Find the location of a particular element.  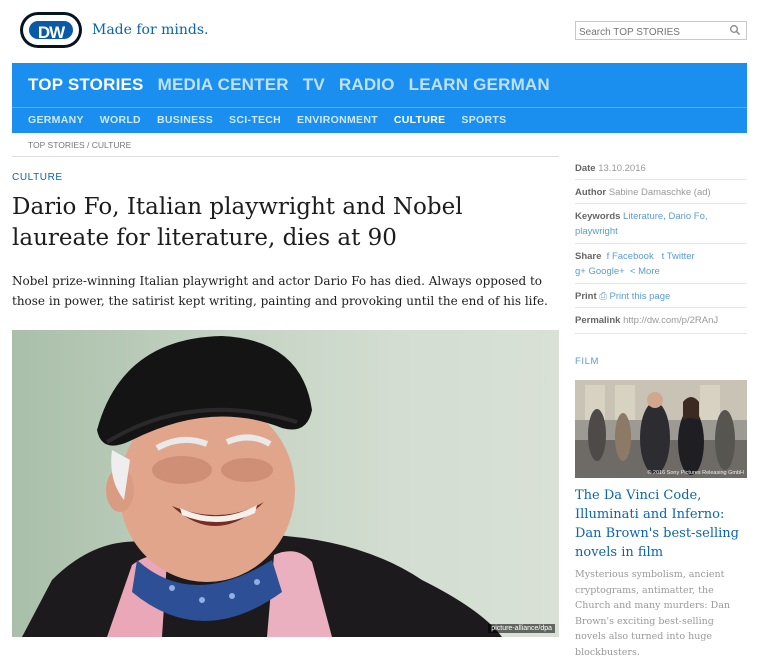

search-icon is located at coordinates (735, 30).